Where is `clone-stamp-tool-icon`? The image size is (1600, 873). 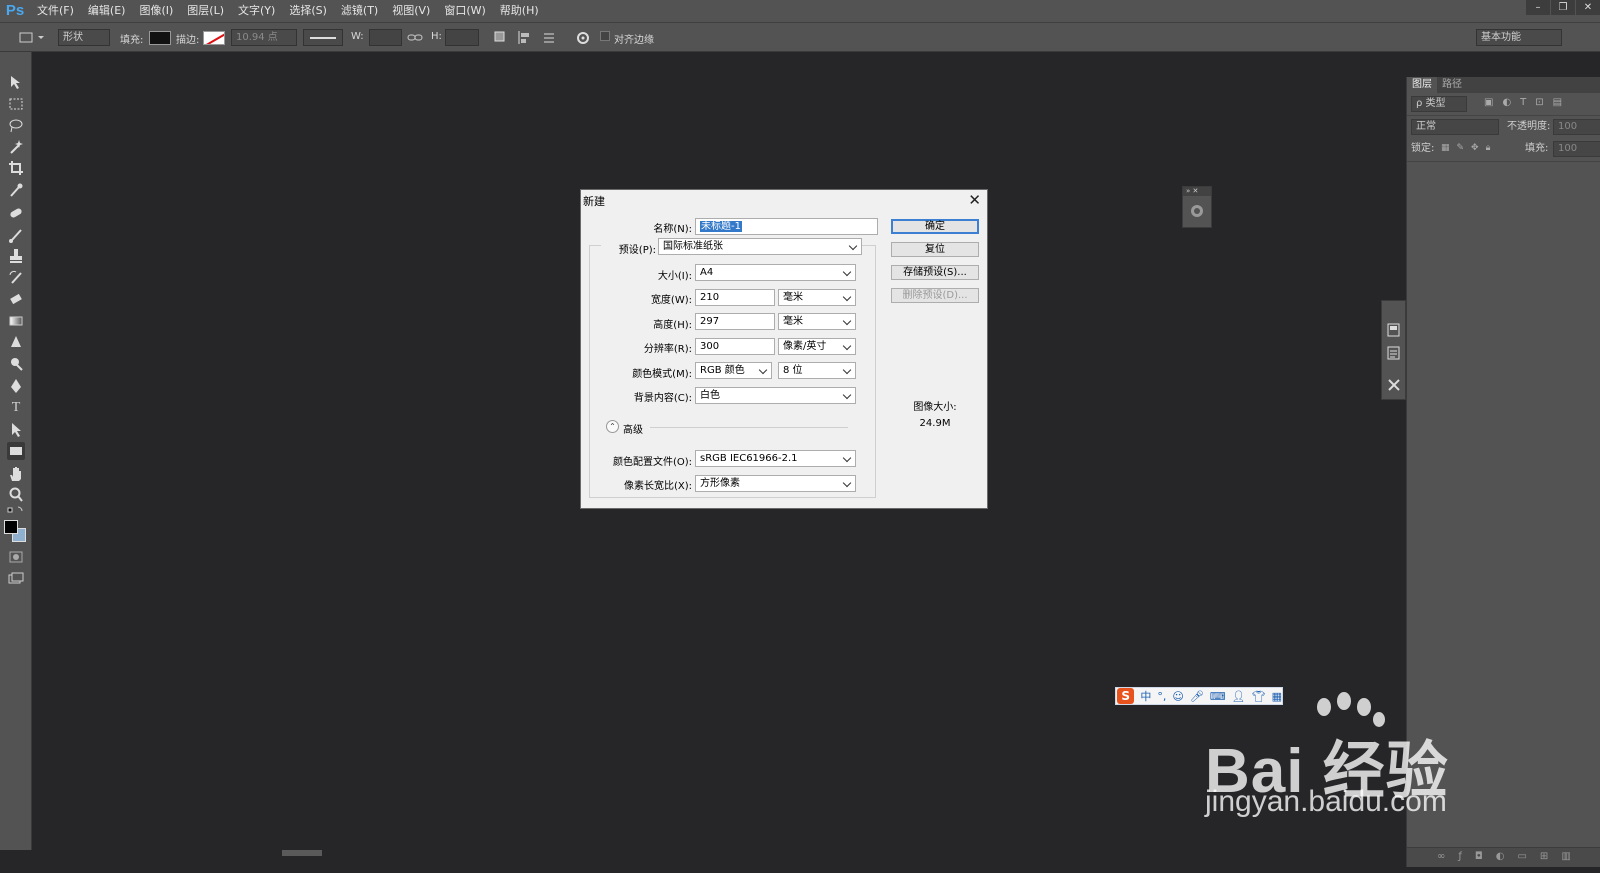
clone-stamp-tool-icon is located at coordinates (16, 256).